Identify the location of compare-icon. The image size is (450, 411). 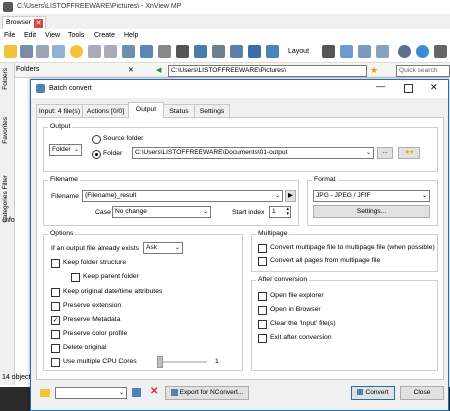
(128, 51).